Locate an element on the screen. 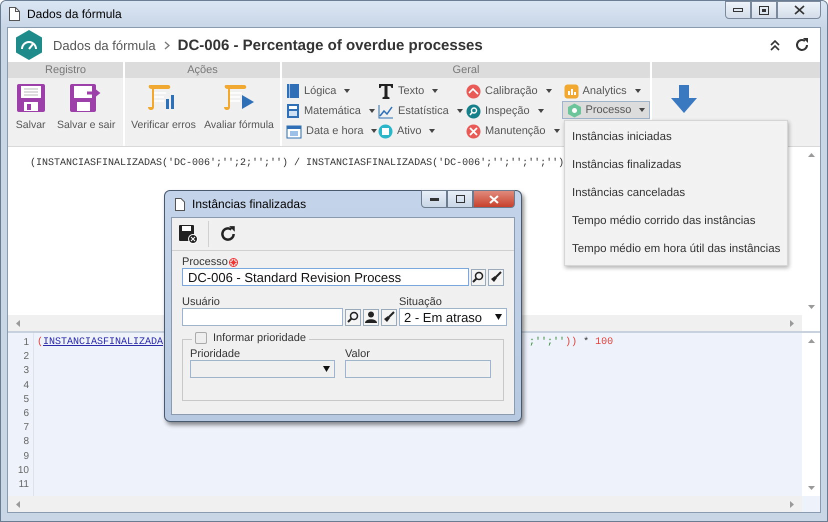 The height and width of the screenshot is (522, 828). group-label: Registro is located at coordinates (65, 70).